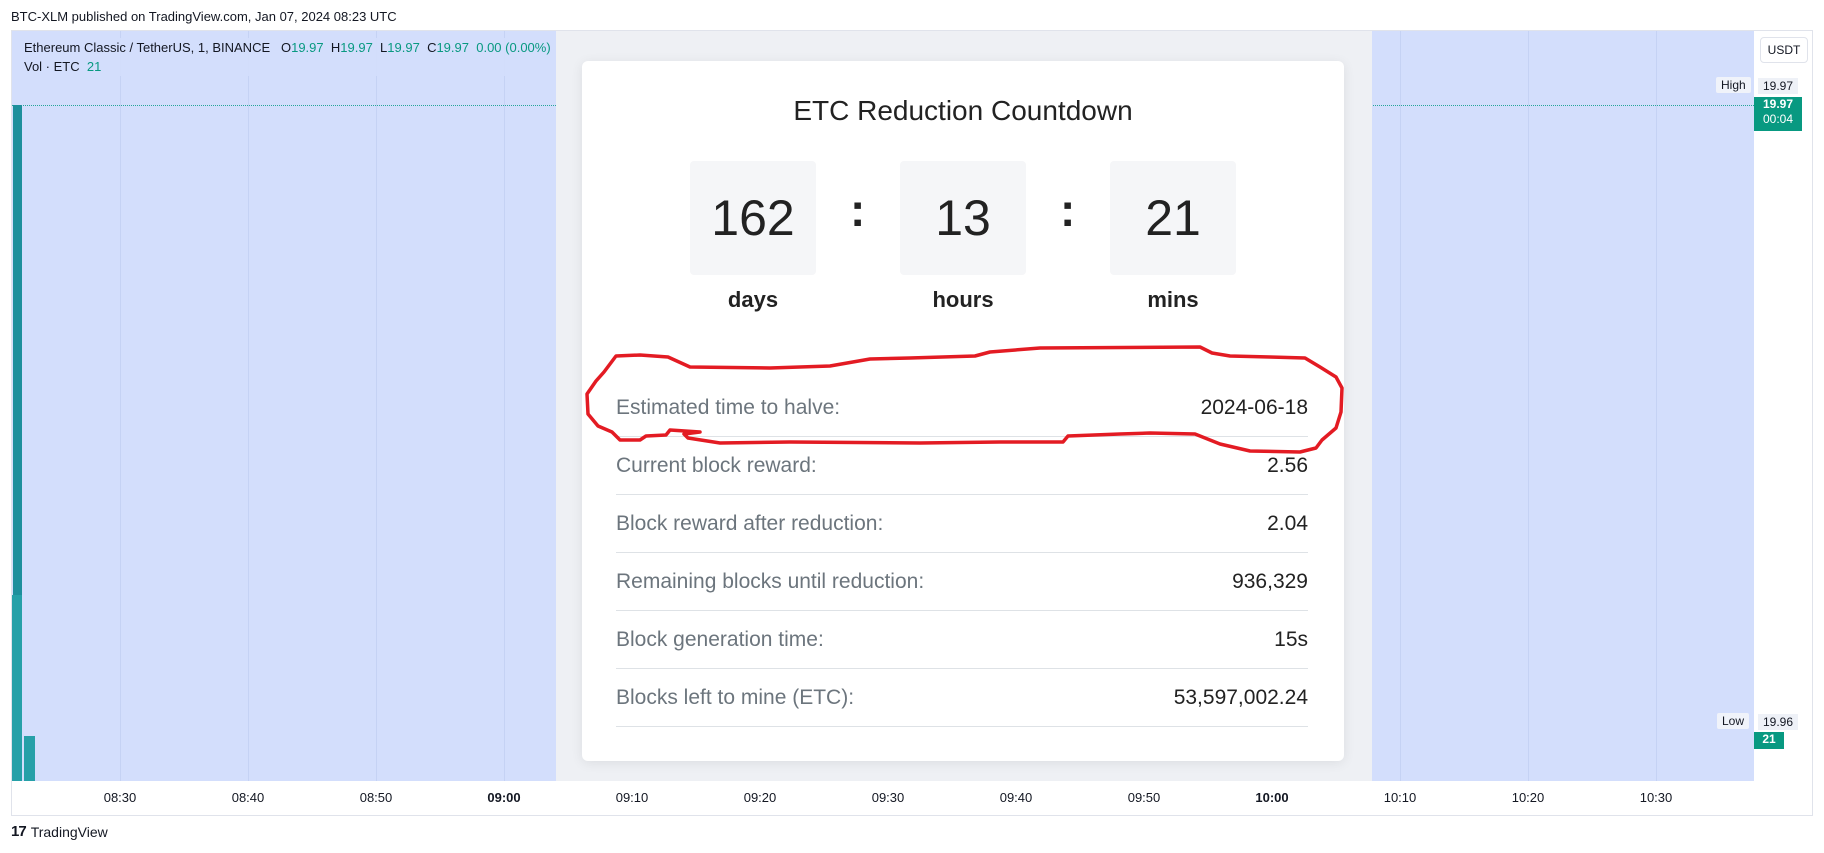 Image resolution: width=1824 pixels, height=853 pixels. Describe the element at coordinates (963, 218) in the screenshot. I see `hours-box: 13` at that location.